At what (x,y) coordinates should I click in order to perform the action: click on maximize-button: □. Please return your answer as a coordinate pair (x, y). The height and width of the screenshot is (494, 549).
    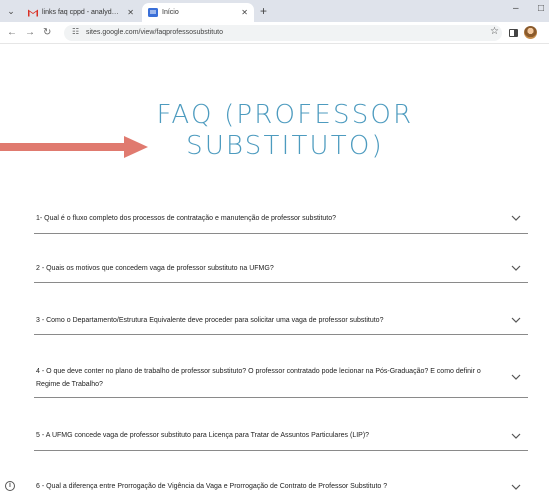
    Looking at the image, I should click on (541, 8).